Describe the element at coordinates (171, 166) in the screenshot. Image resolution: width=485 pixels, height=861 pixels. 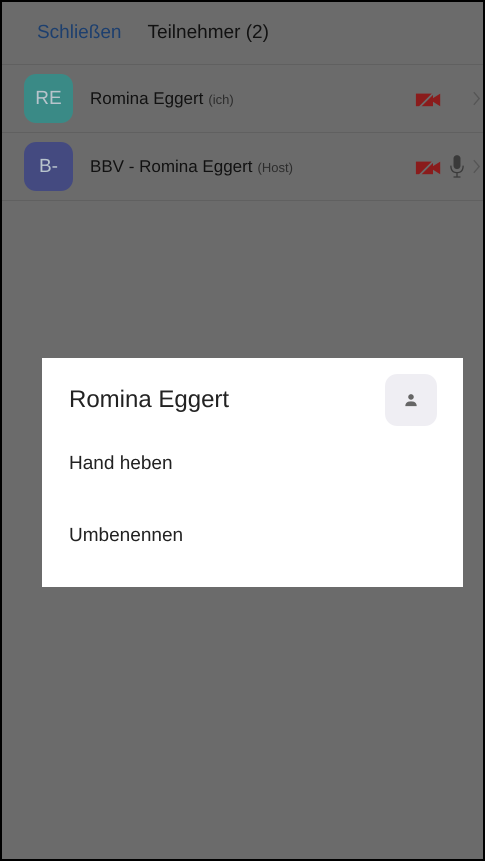
I see `participant-name: BBV - Romina Eggert` at that location.